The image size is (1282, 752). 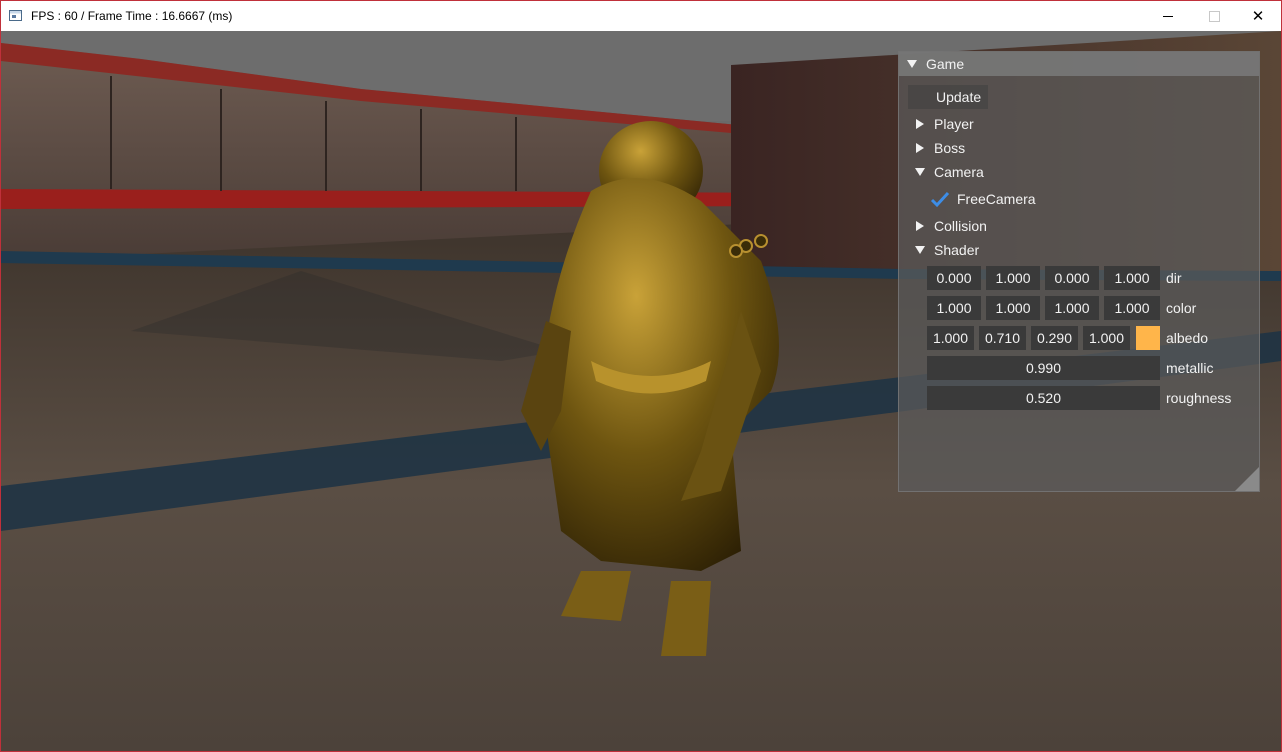 I want to click on albedo-b-input: 0.290, so click(x=1054, y=338).